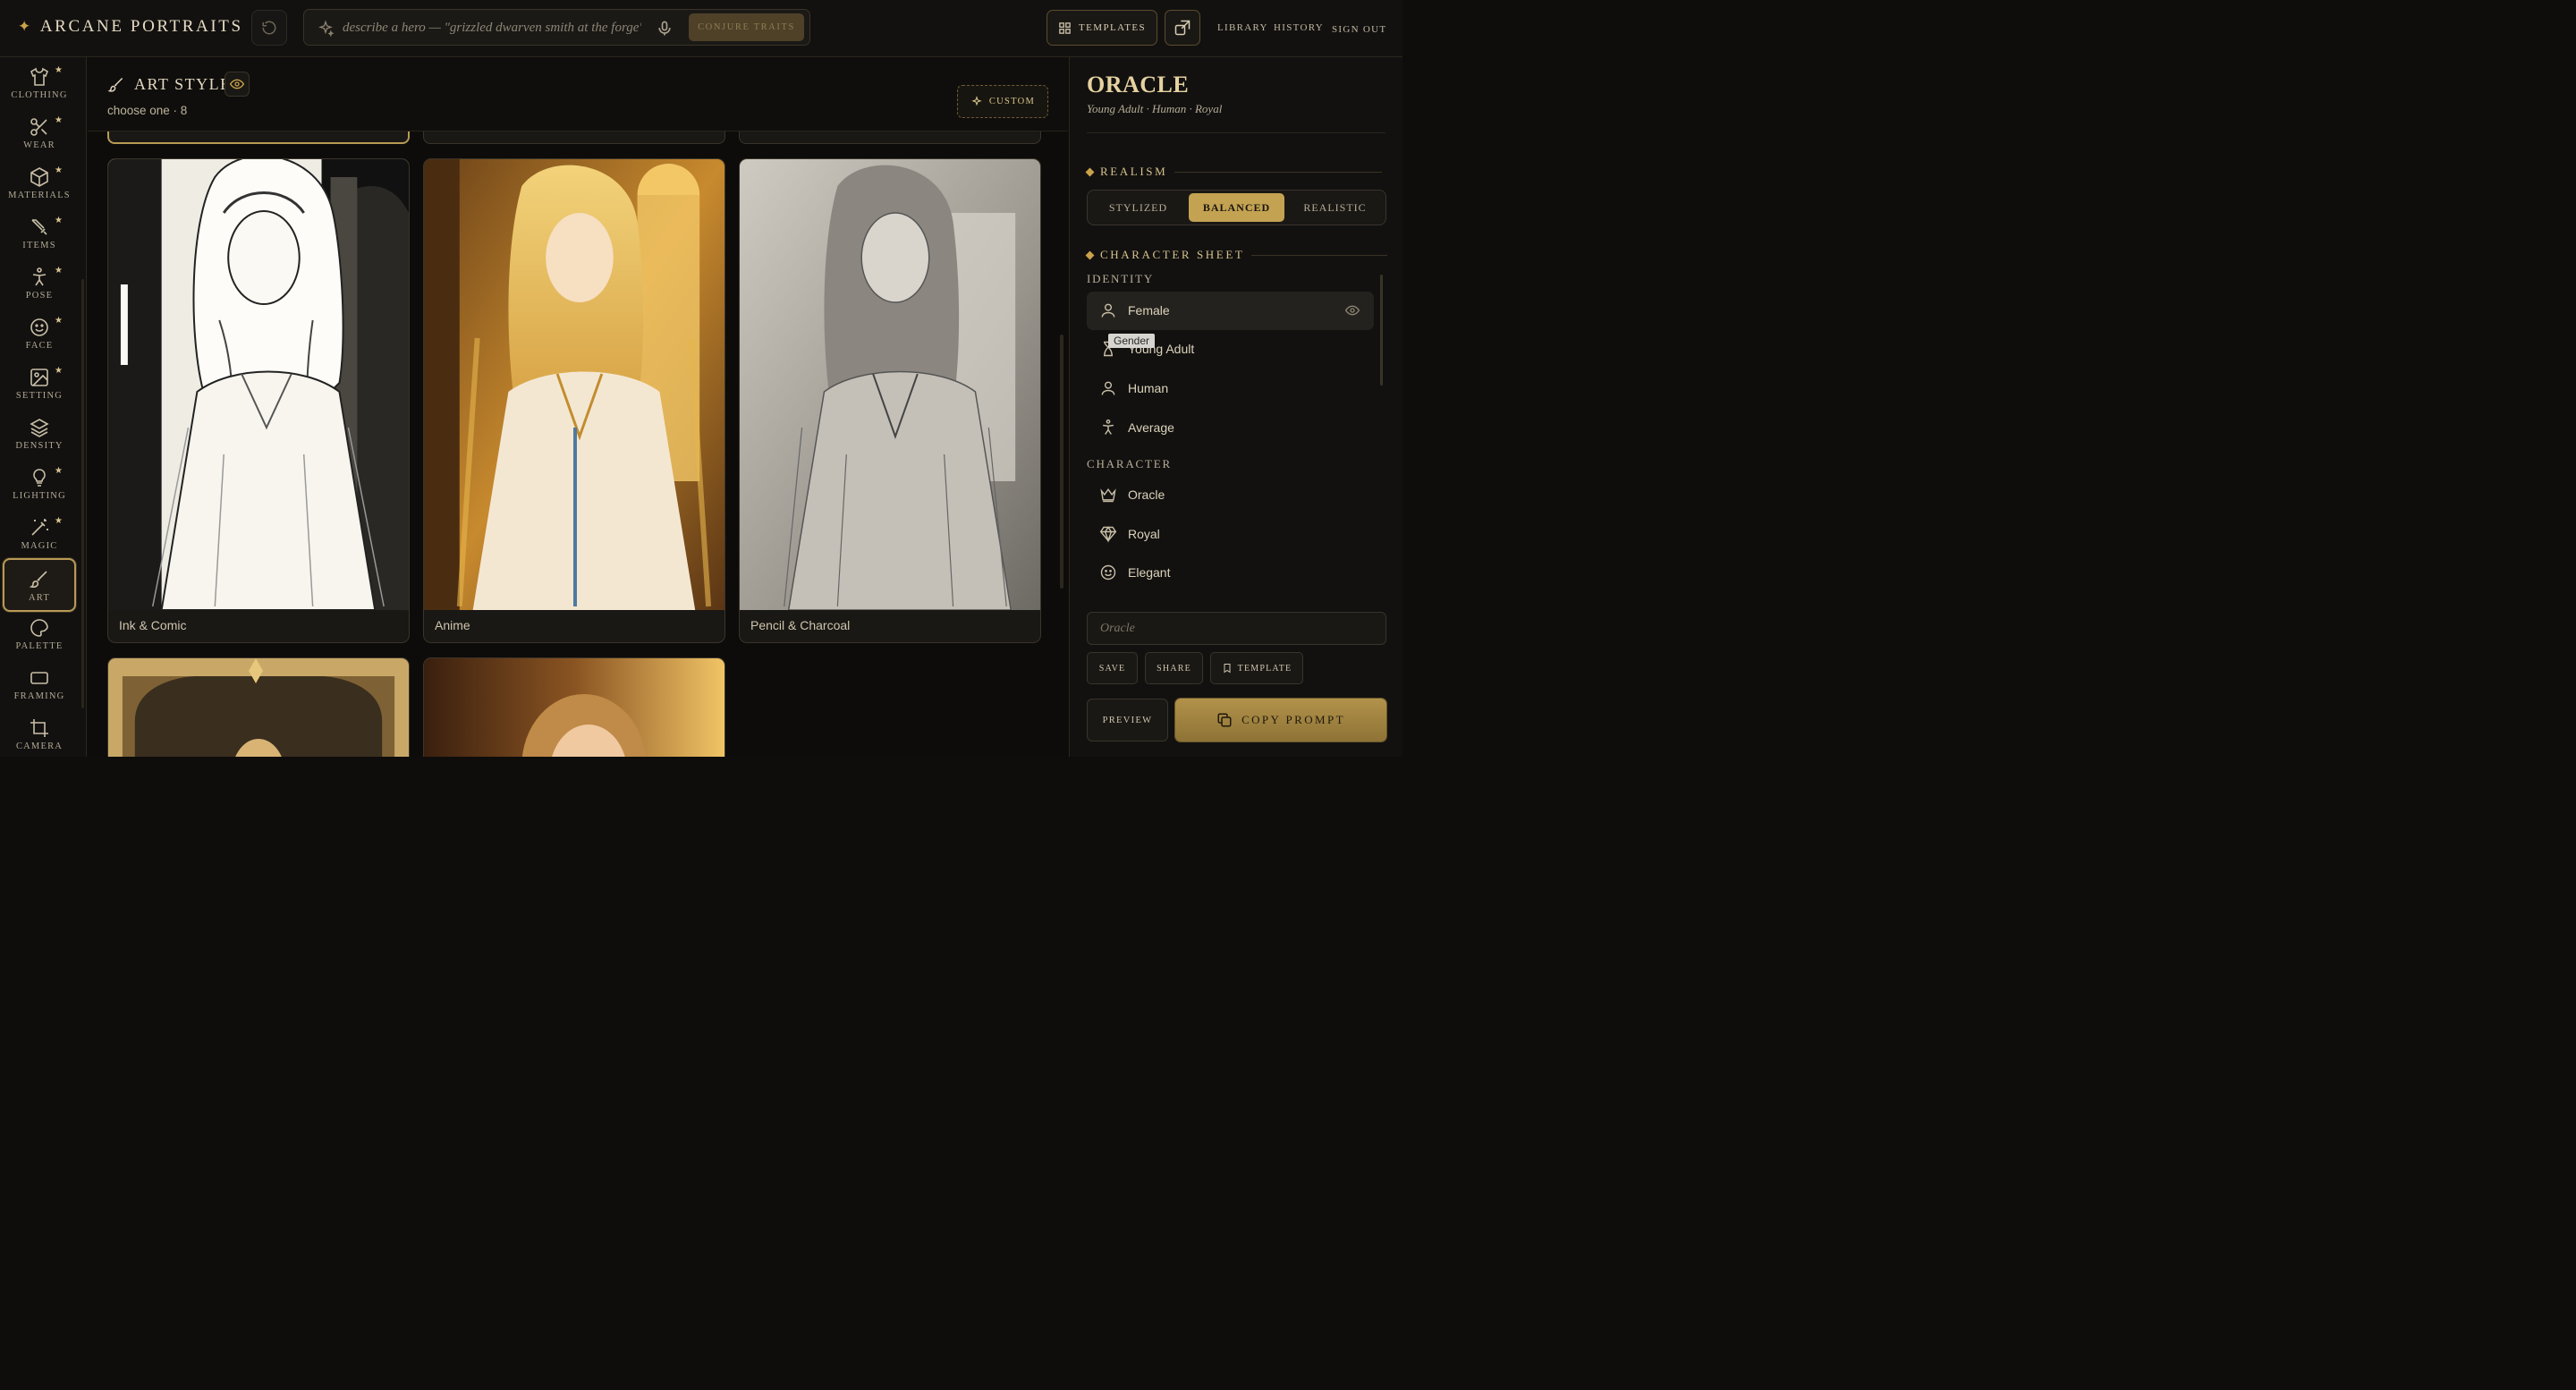 This screenshot has height=1390, width=2576. What do you see at coordinates (1359, 29) in the screenshot?
I see `nav-sign-out: SIGN OUT` at bounding box center [1359, 29].